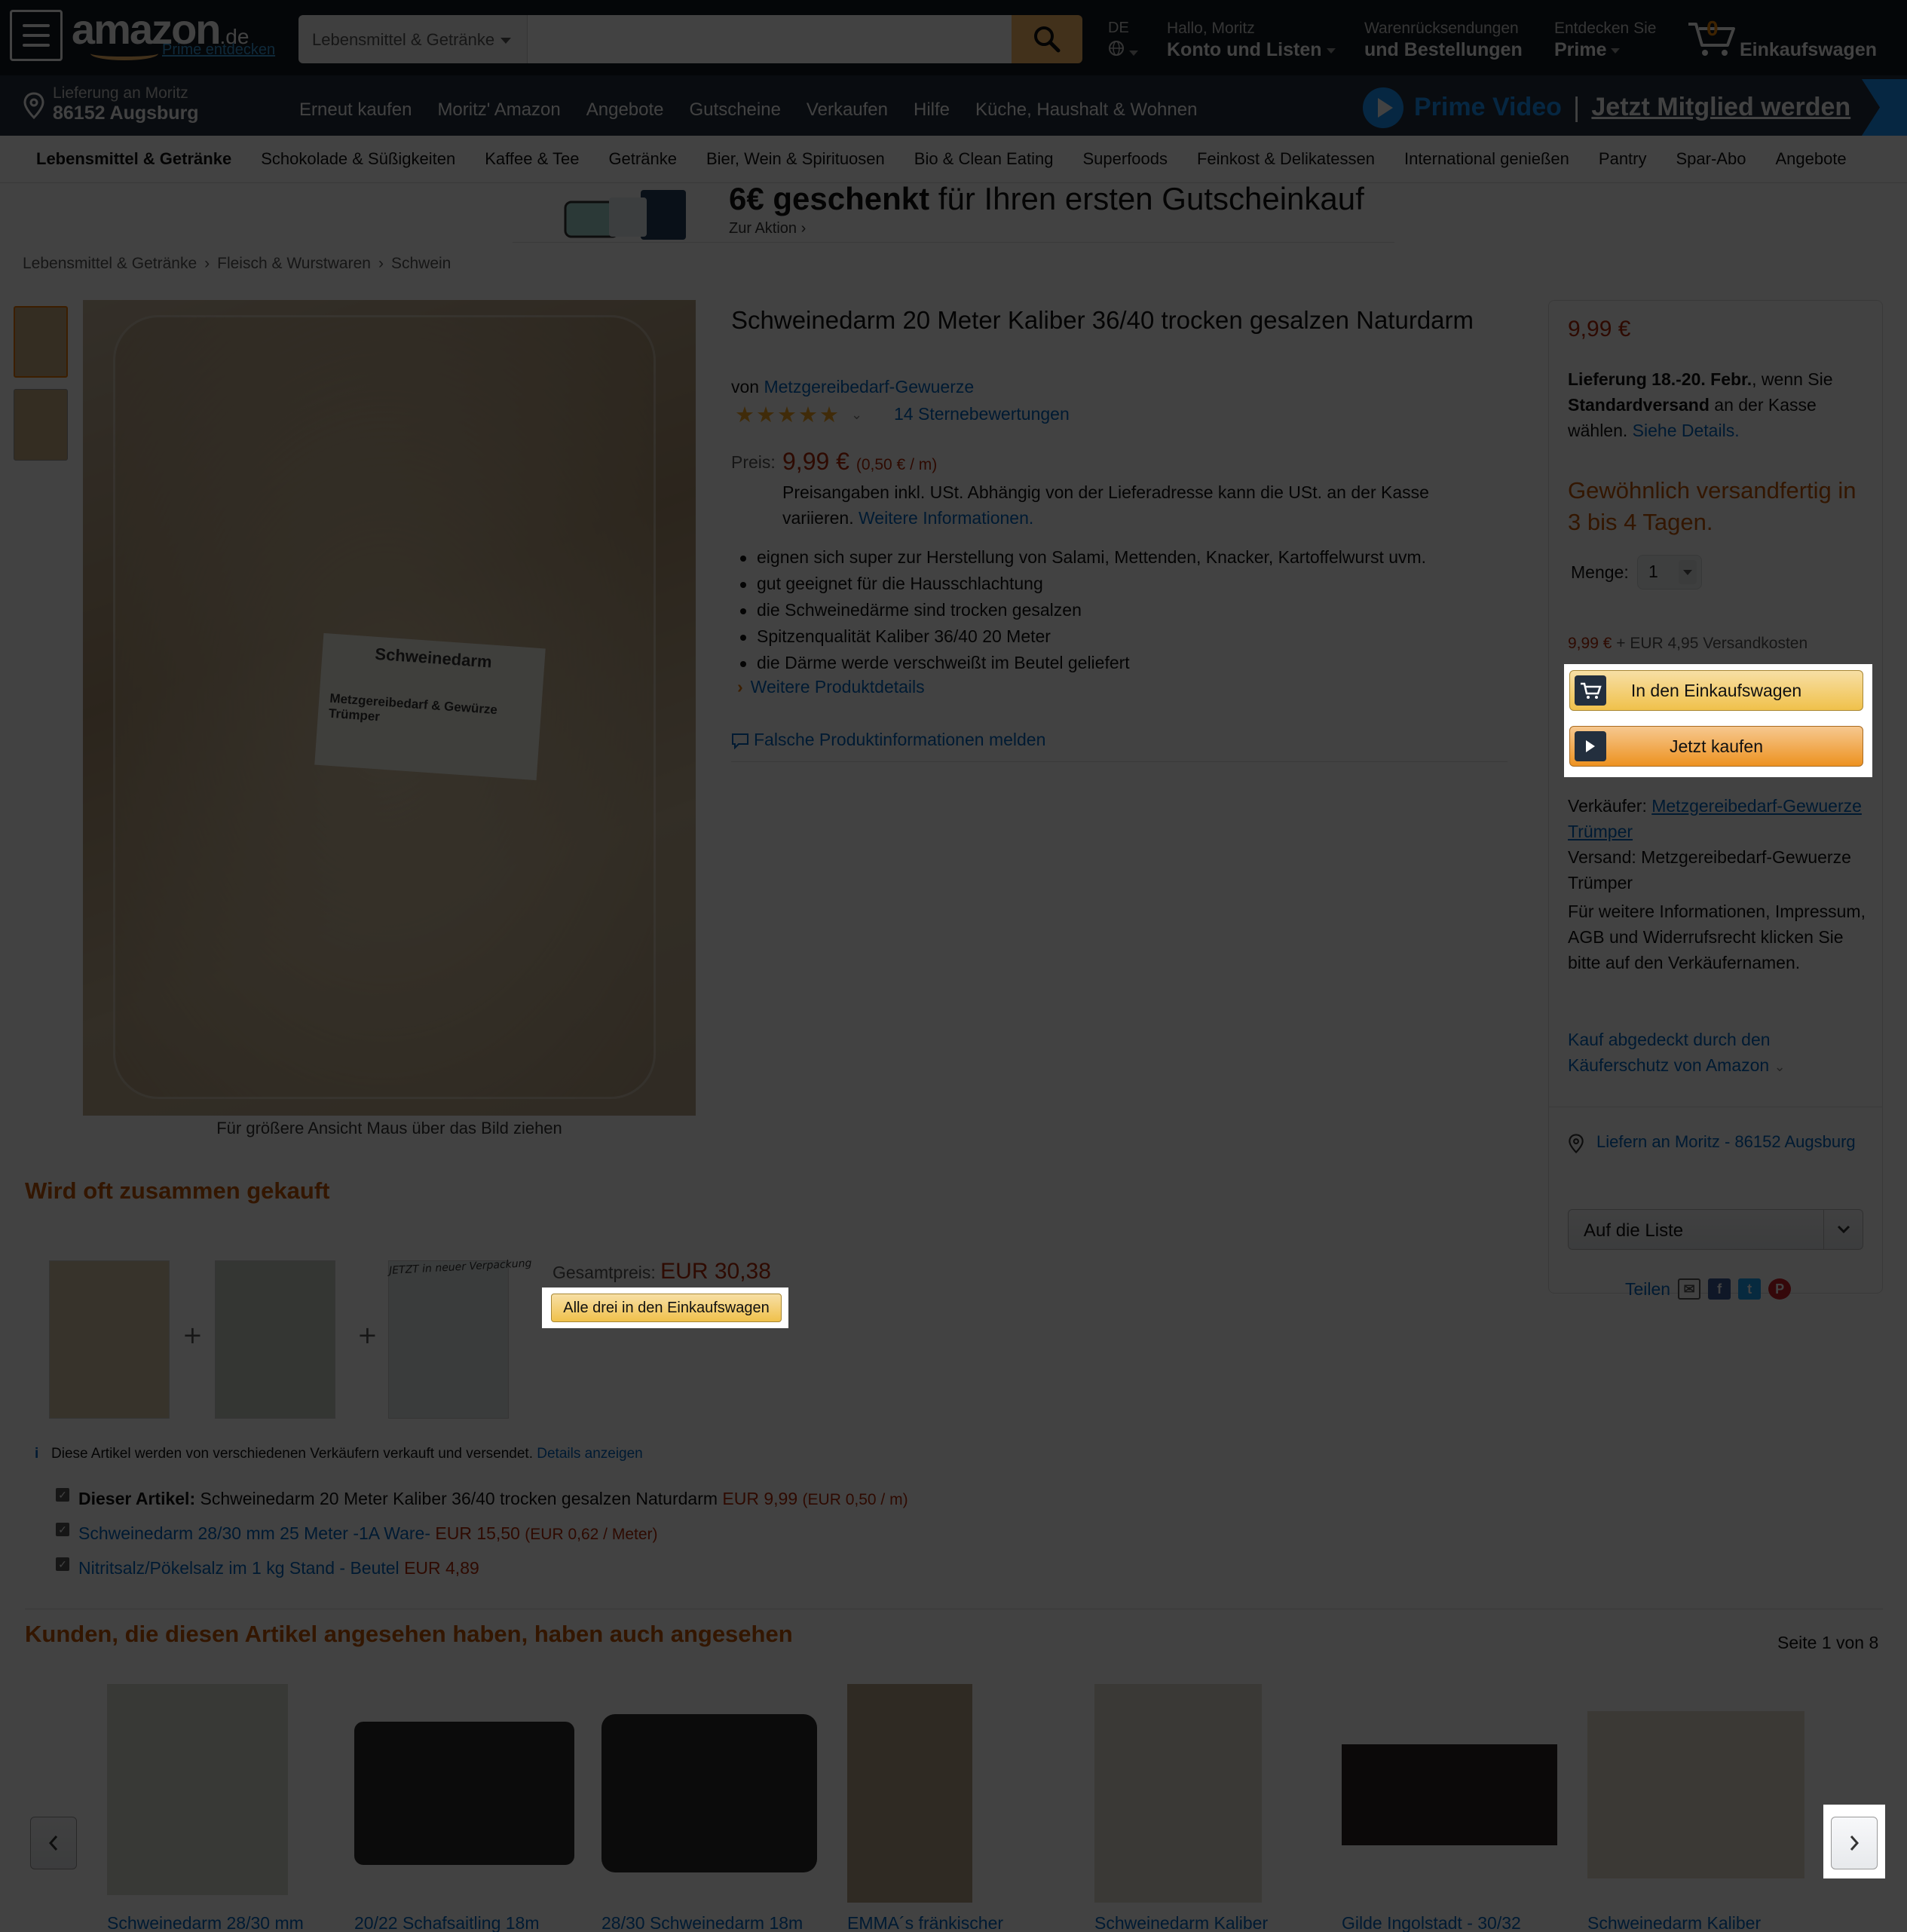 The height and width of the screenshot is (1932, 1907). Describe the element at coordinates (1047, 39) in the screenshot. I see `search-button` at that location.